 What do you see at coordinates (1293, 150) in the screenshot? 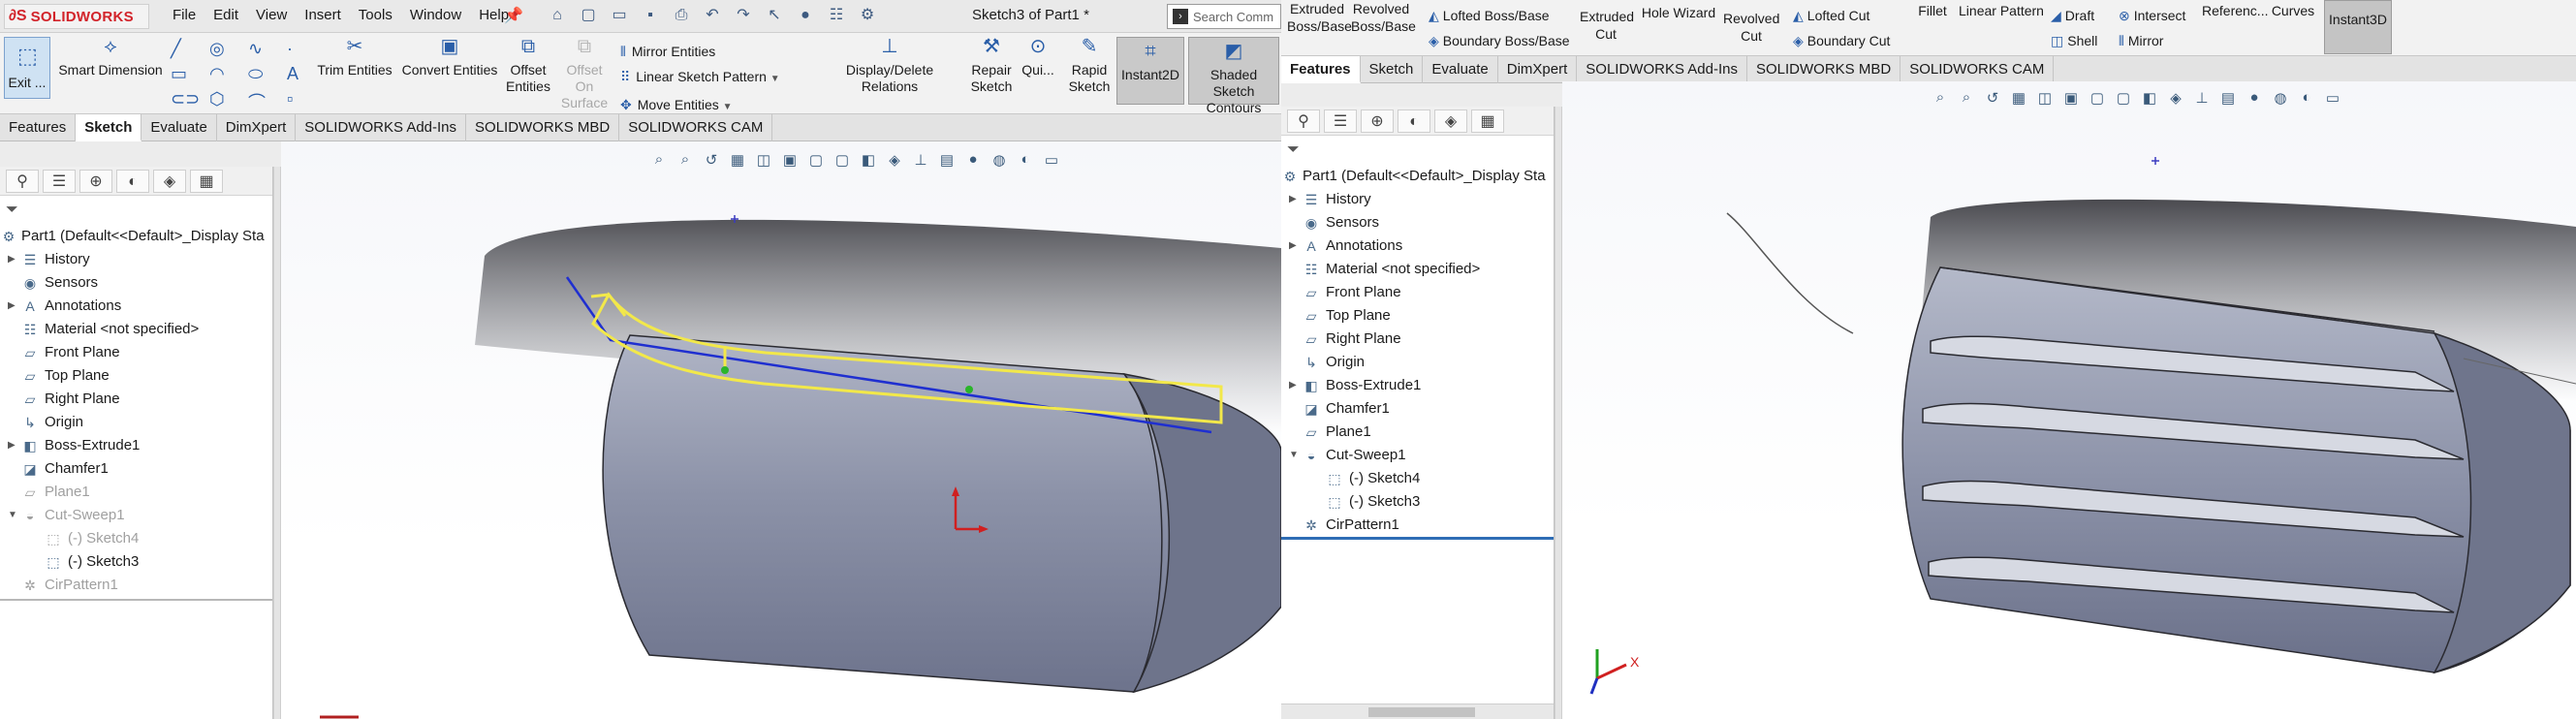
I see `filter-icon: ⏷` at bounding box center [1293, 150].